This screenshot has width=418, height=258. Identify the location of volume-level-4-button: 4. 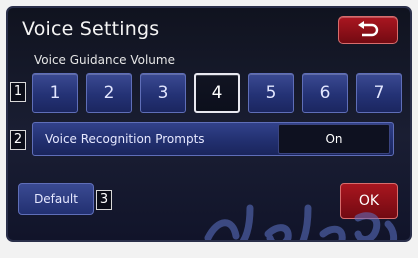
(217, 93).